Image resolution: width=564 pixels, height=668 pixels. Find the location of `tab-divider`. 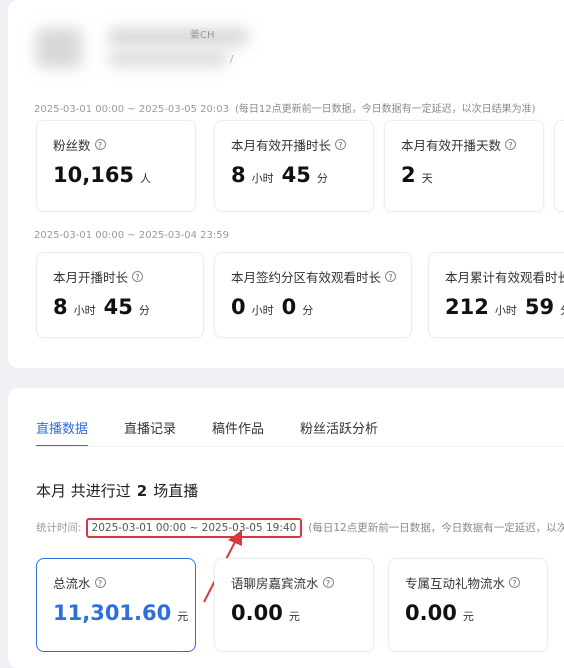

tab-divider is located at coordinates (300, 446).